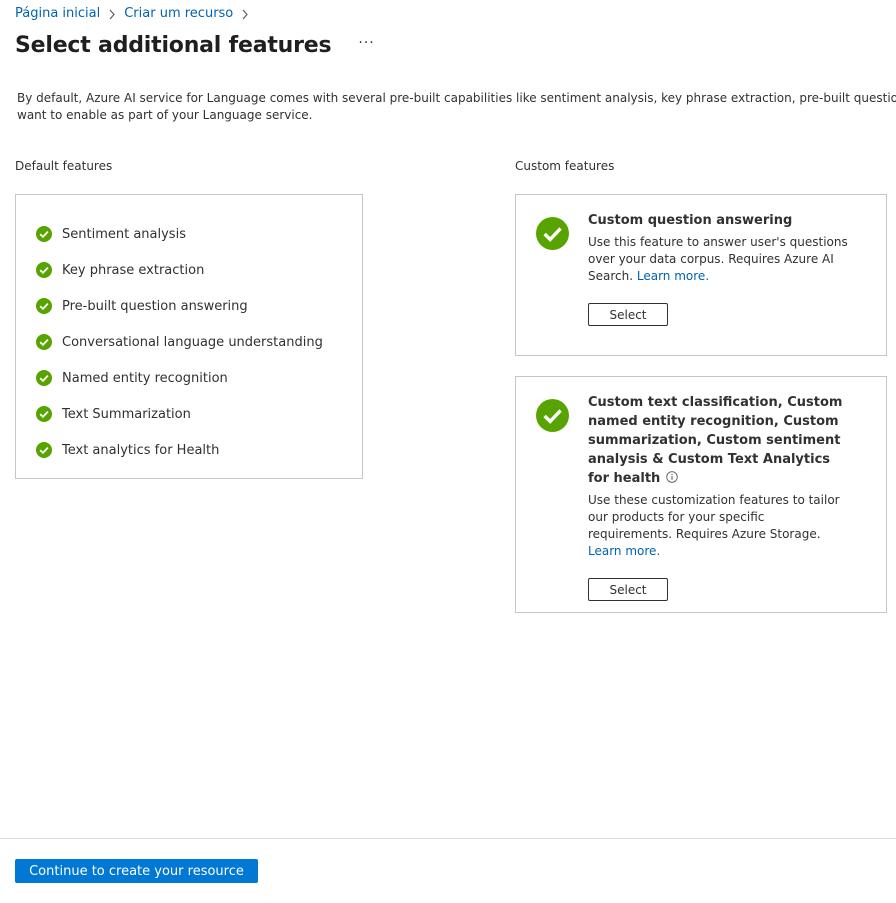 The width and height of the screenshot is (896, 903). What do you see at coordinates (141, 450) in the screenshot?
I see `feature-label: Text analytics for Health` at bounding box center [141, 450].